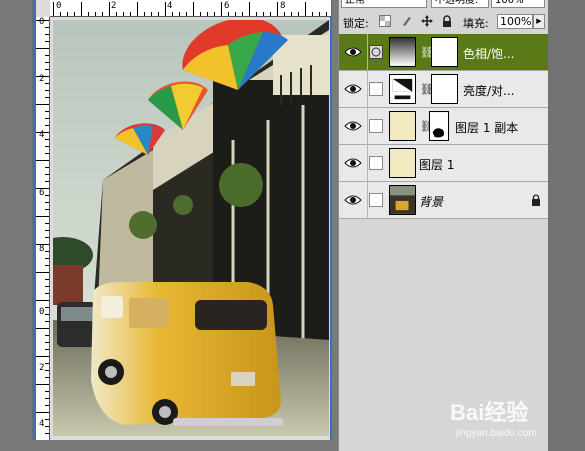 The image size is (585, 451). I want to click on ruler-label: 0, so click(42, 312).